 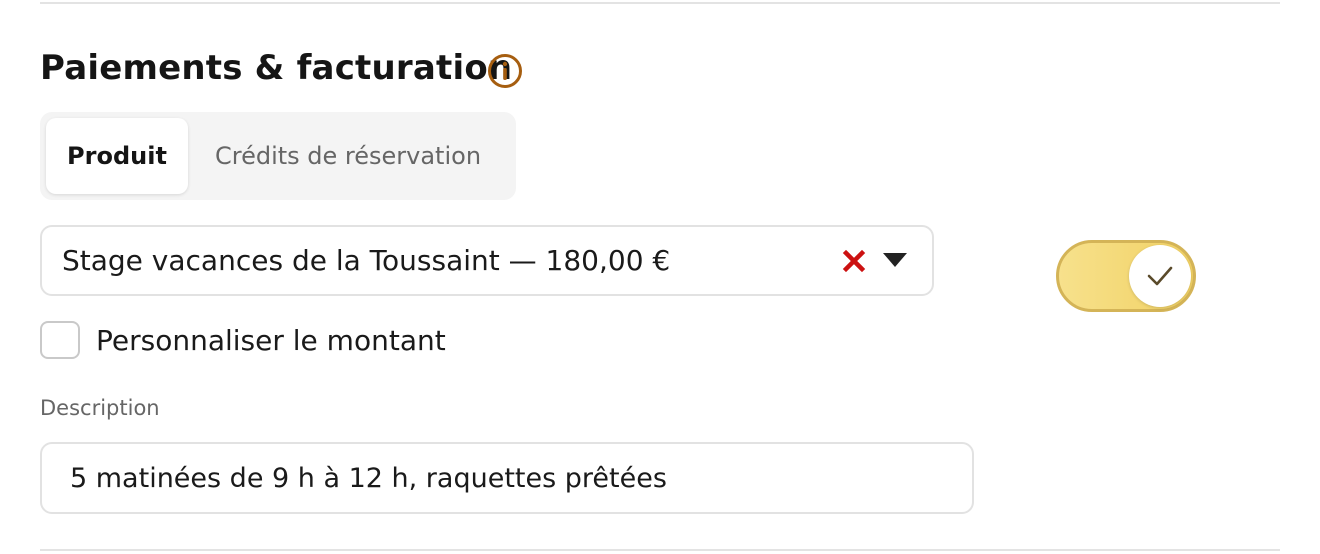 I want to click on info-circle-icon, so click(x=505, y=71).